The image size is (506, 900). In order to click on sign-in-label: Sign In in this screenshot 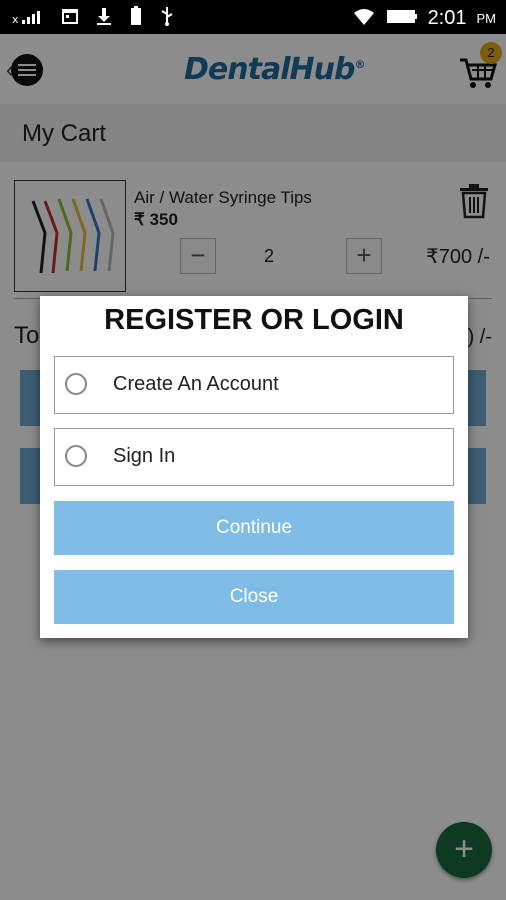, I will do `click(144, 456)`.